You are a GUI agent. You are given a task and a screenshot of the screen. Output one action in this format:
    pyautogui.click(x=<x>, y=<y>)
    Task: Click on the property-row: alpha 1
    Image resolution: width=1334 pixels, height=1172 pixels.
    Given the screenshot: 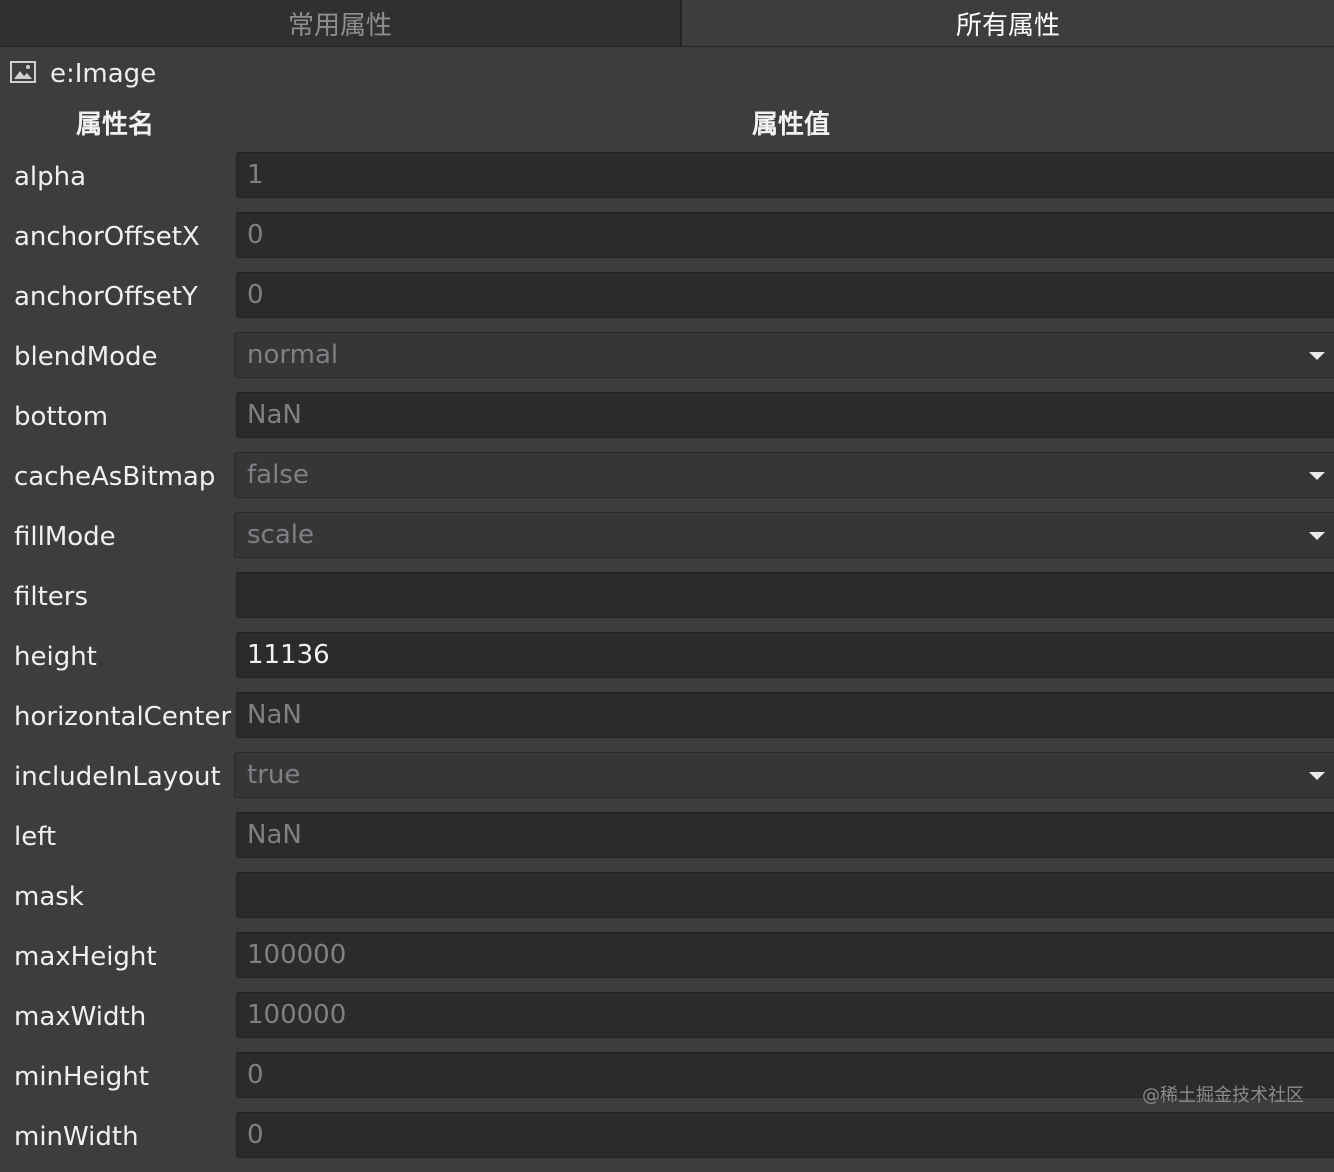 What is the action you would take?
    pyautogui.click(x=667, y=182)
    